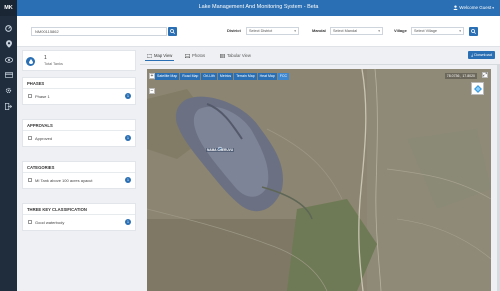  Describe the element at coordinates (167, 76) in the screenshot. I see `satellite-map-button: Satellite Map` at that location.